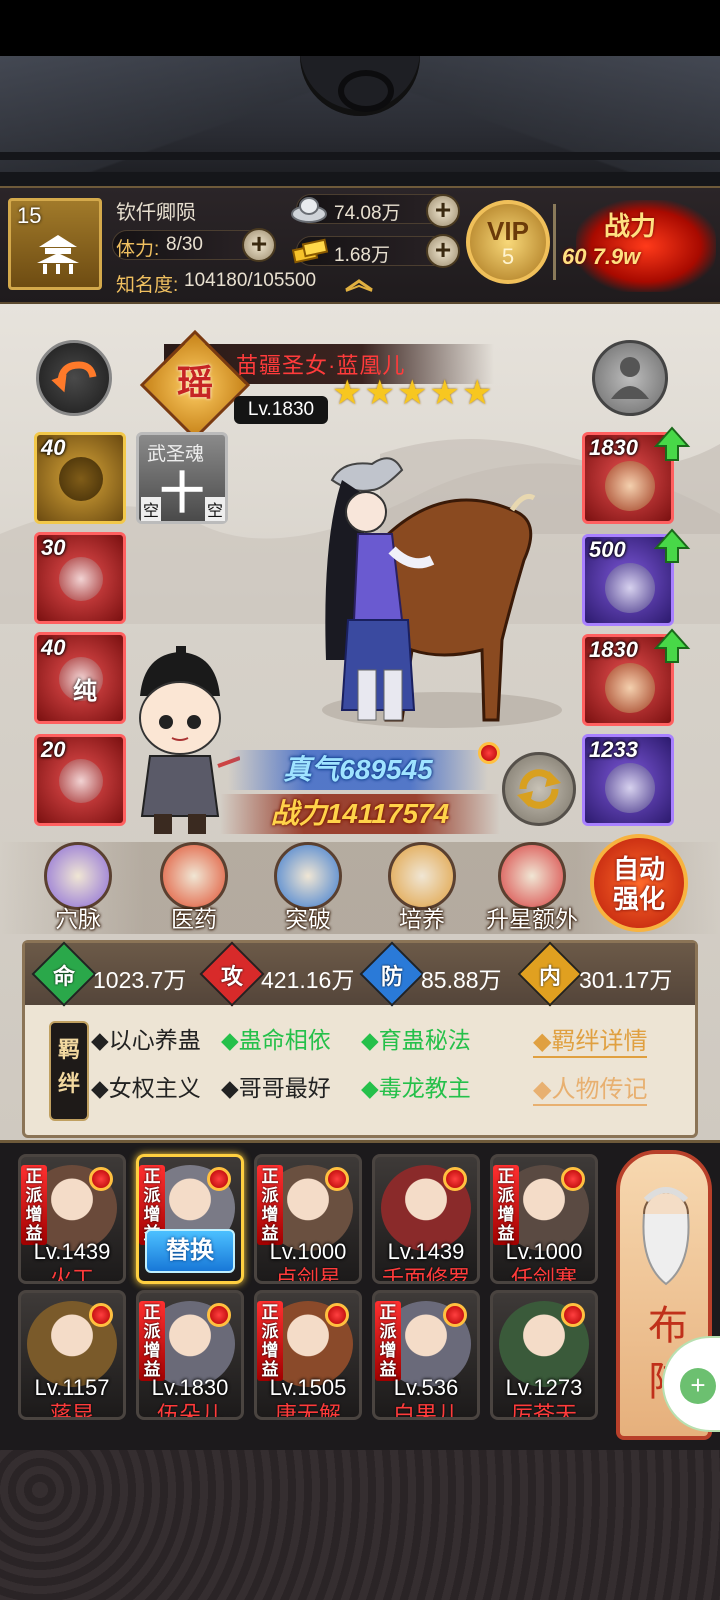 The width and height of the screenshot is (720, 1600). I want to click on swap-hero-button, so click(539, 789).